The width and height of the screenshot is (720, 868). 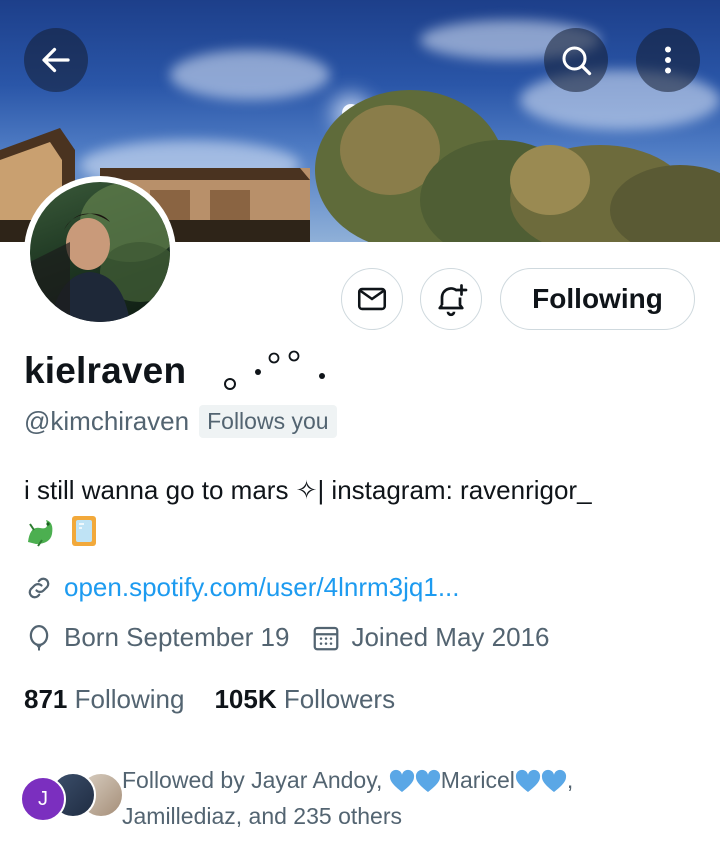 I want to click on following-button: Following, so click(x=597, y=299).